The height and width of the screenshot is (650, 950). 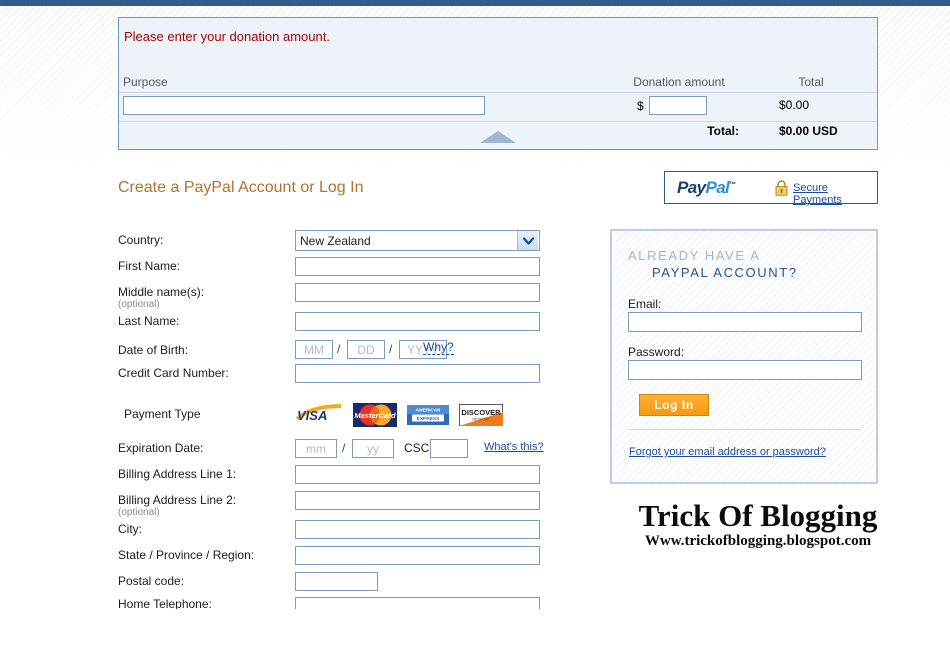 I want to click on secure-payments-box: PayPal™ Secure Payments, so click(x=771, y=188).